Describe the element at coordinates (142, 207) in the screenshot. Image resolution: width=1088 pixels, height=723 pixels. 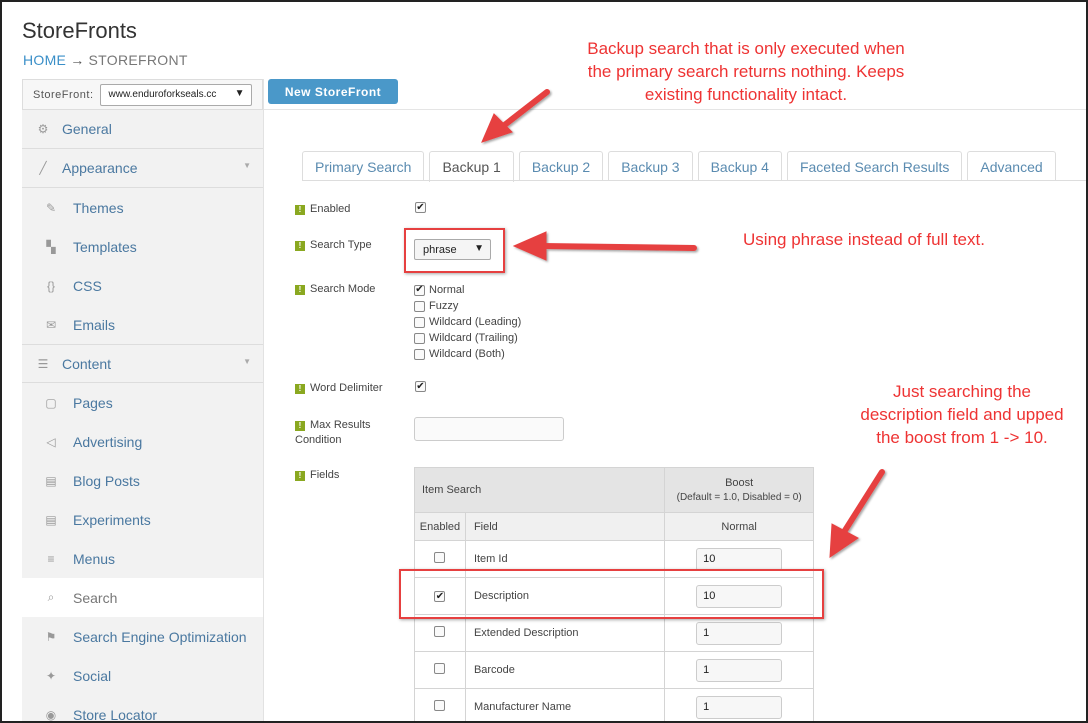
I see `sidebar-item-themes: ✎ Themes` at that location.